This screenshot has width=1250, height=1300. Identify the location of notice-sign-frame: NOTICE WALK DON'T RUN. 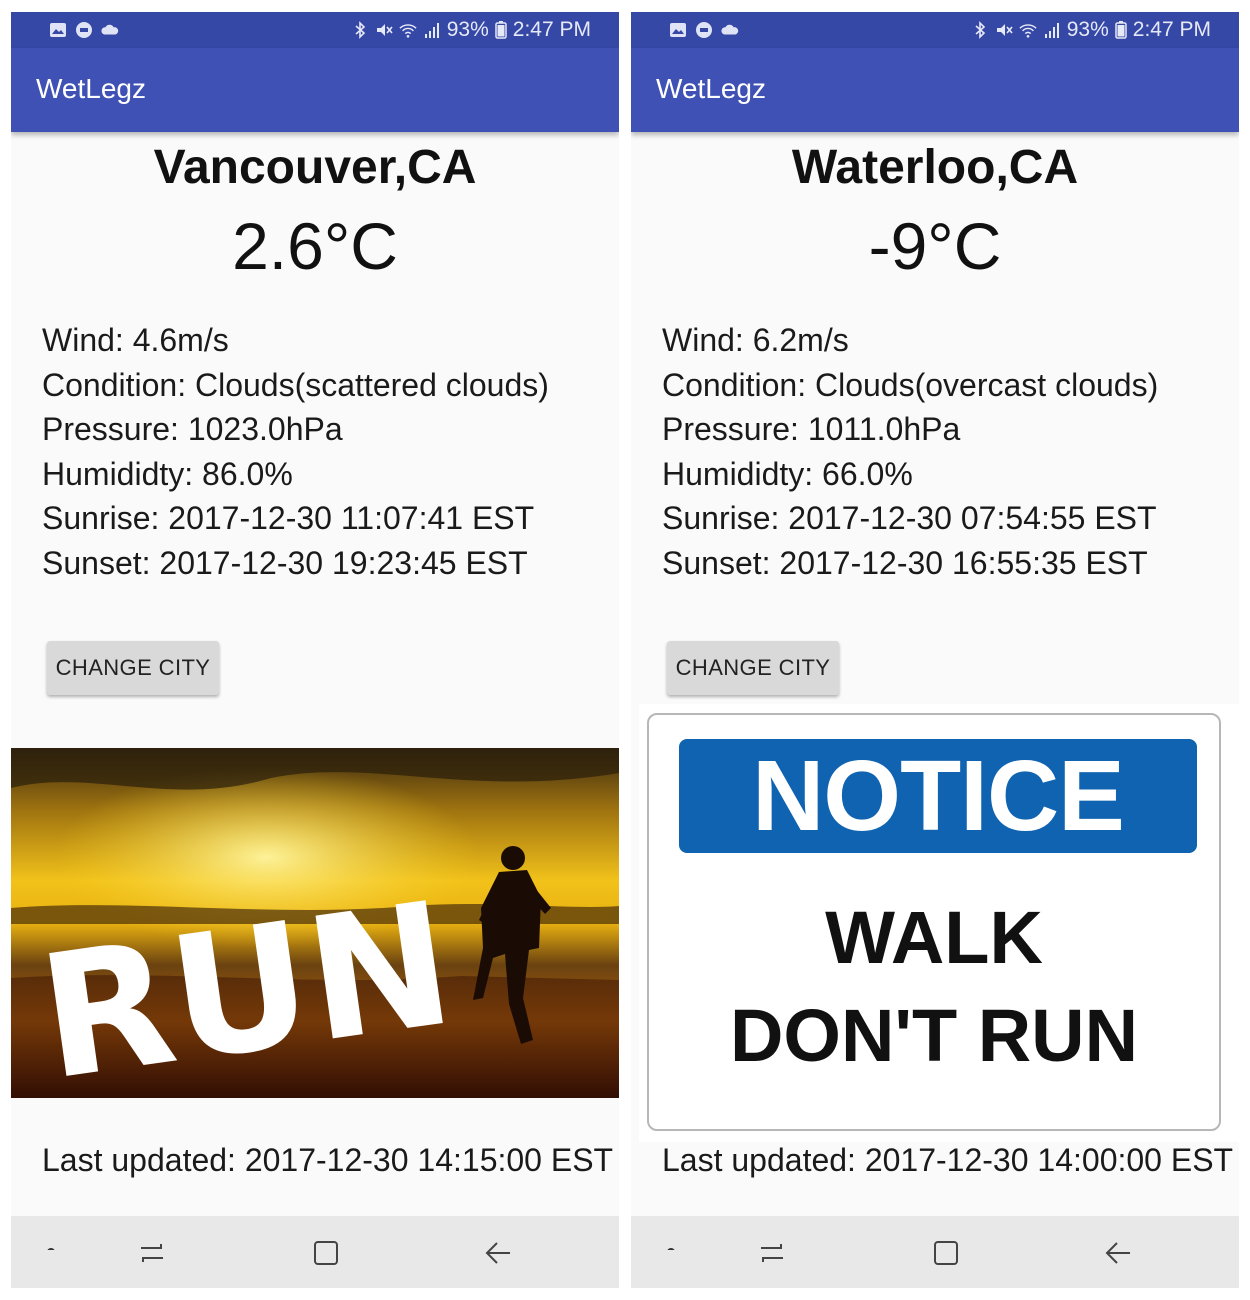
(934, 922).